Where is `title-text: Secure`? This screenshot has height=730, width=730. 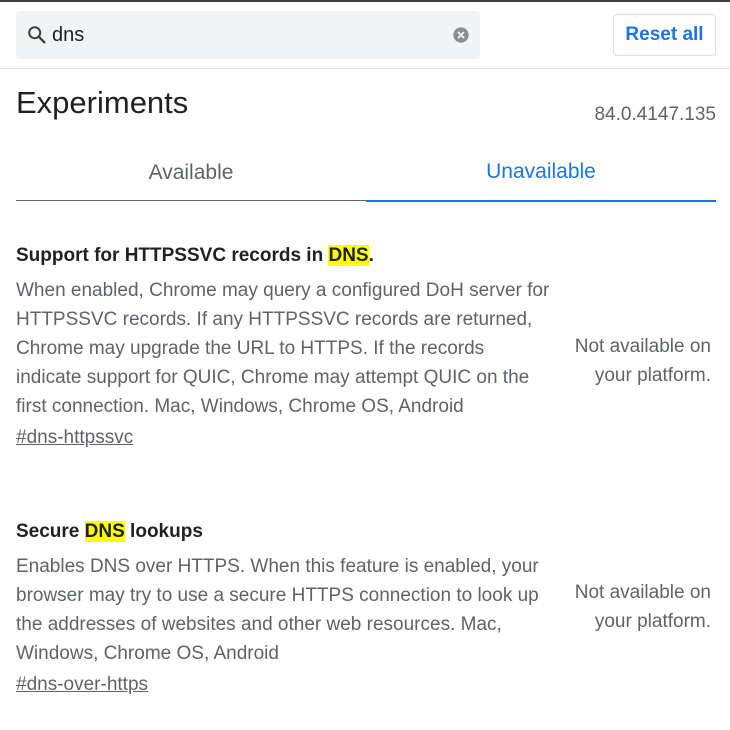
title-text: Secure is located at coordinates (50, 531).